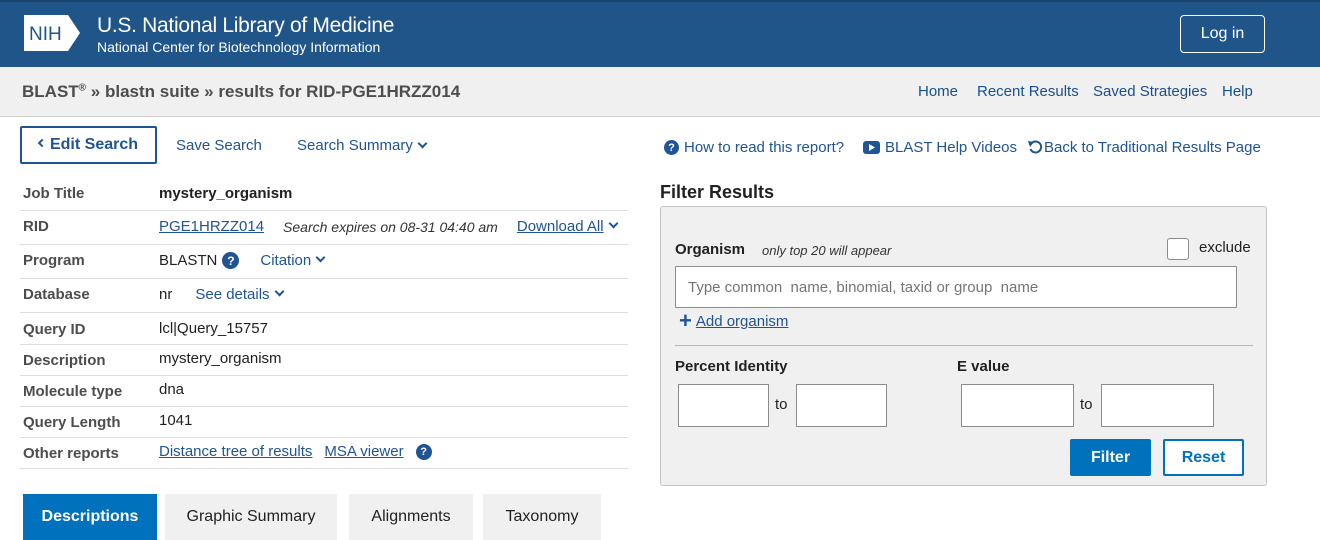 This screenshot has height=540, width=1320. I want to click on row-description: Description mystery_organism, so click(324, 360).